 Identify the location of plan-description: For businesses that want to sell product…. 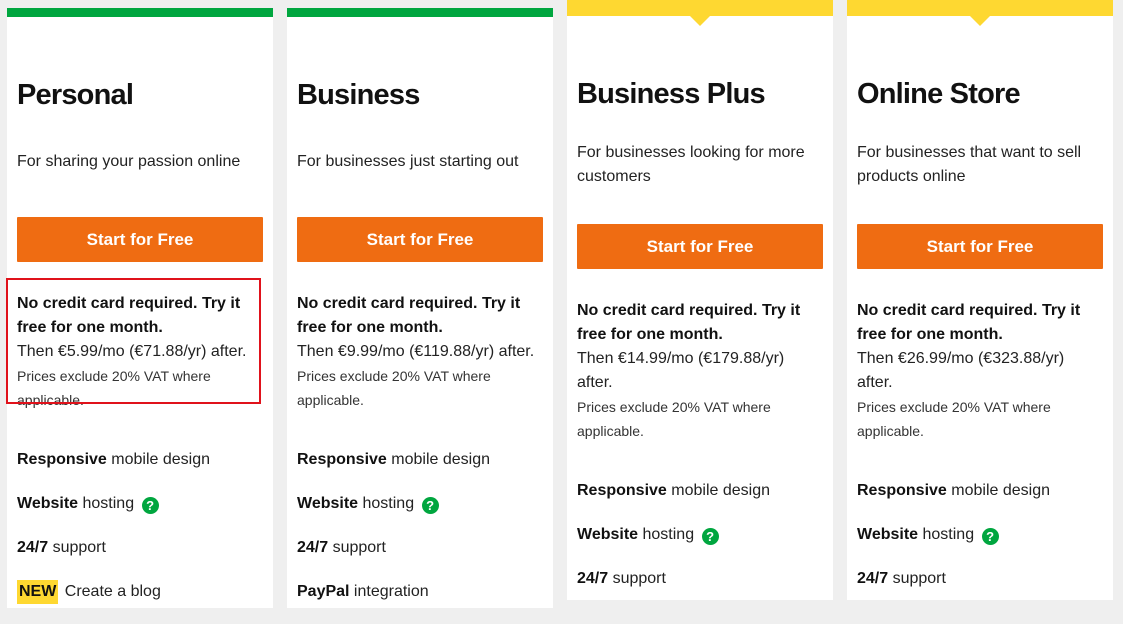
(969, 164).